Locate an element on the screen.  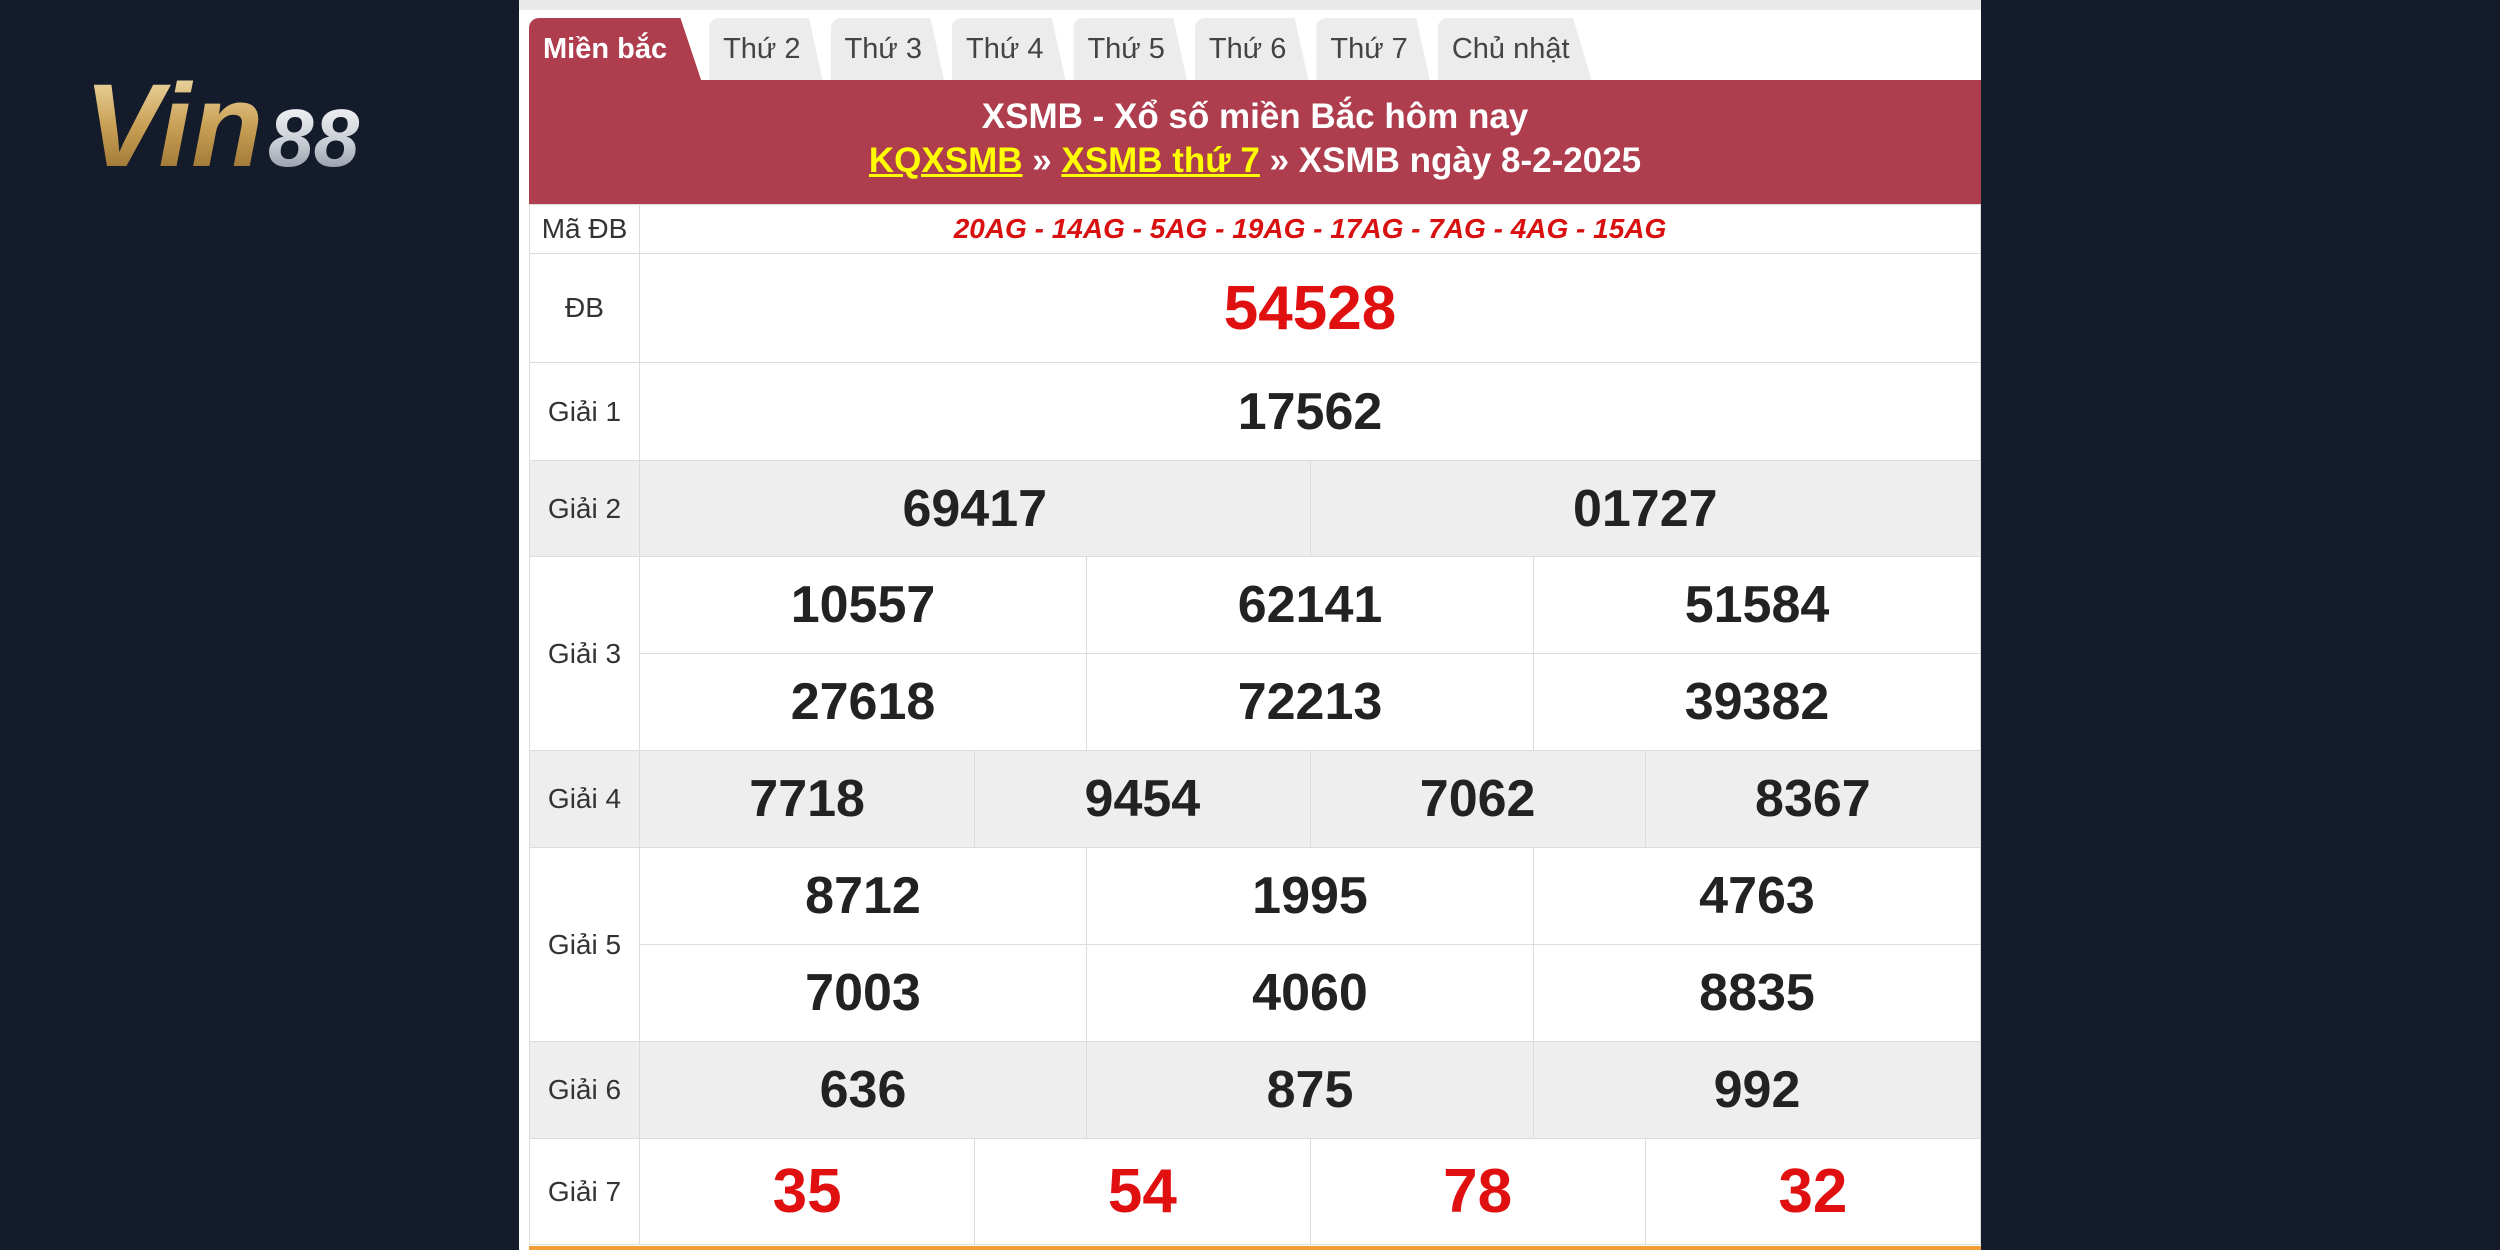
row-label: Giải 3 is located at coordinates (584, 653).